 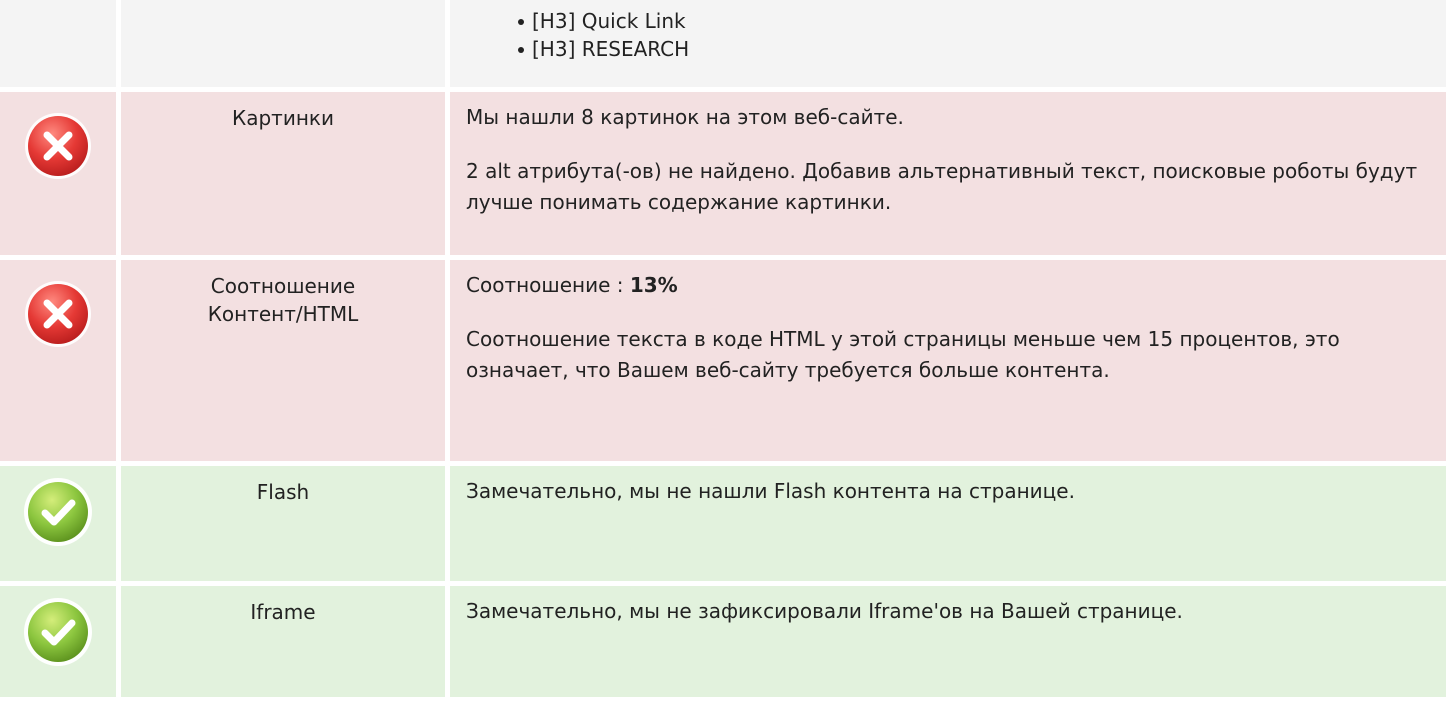 What do you see at coordinates (653, 285) in the screenshot?
I see `ratio-value: 13%` at bounding box center [653, 285].